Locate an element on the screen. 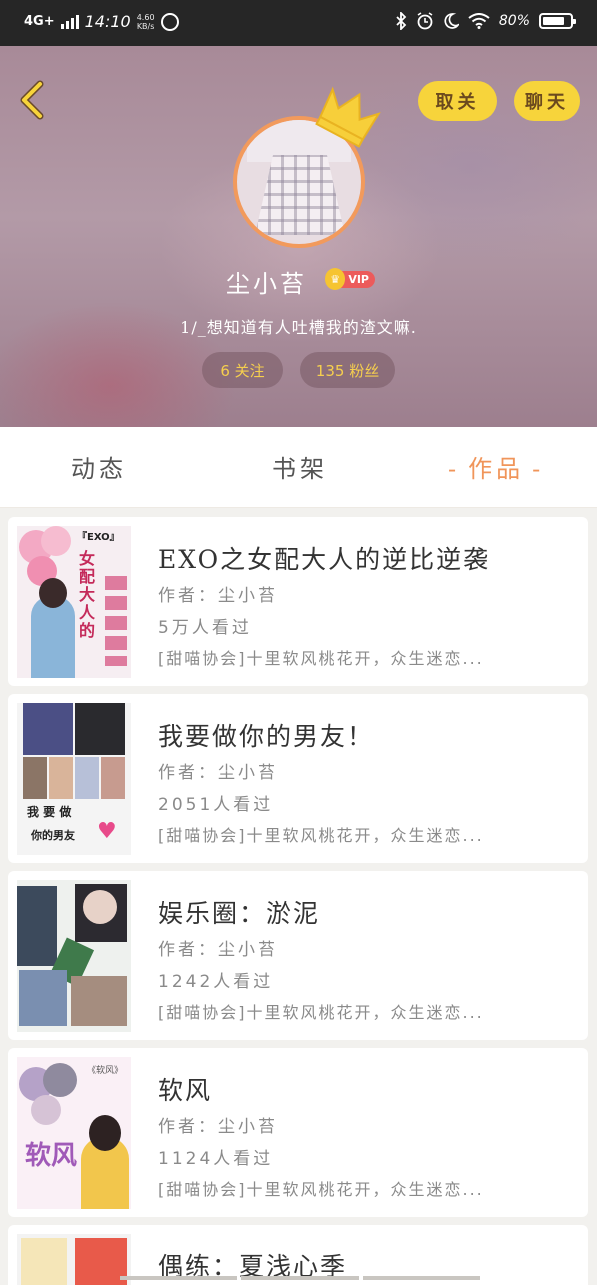  profile-tabs: 动态 书架 - 作品 - is located at coordinates (298, 467).